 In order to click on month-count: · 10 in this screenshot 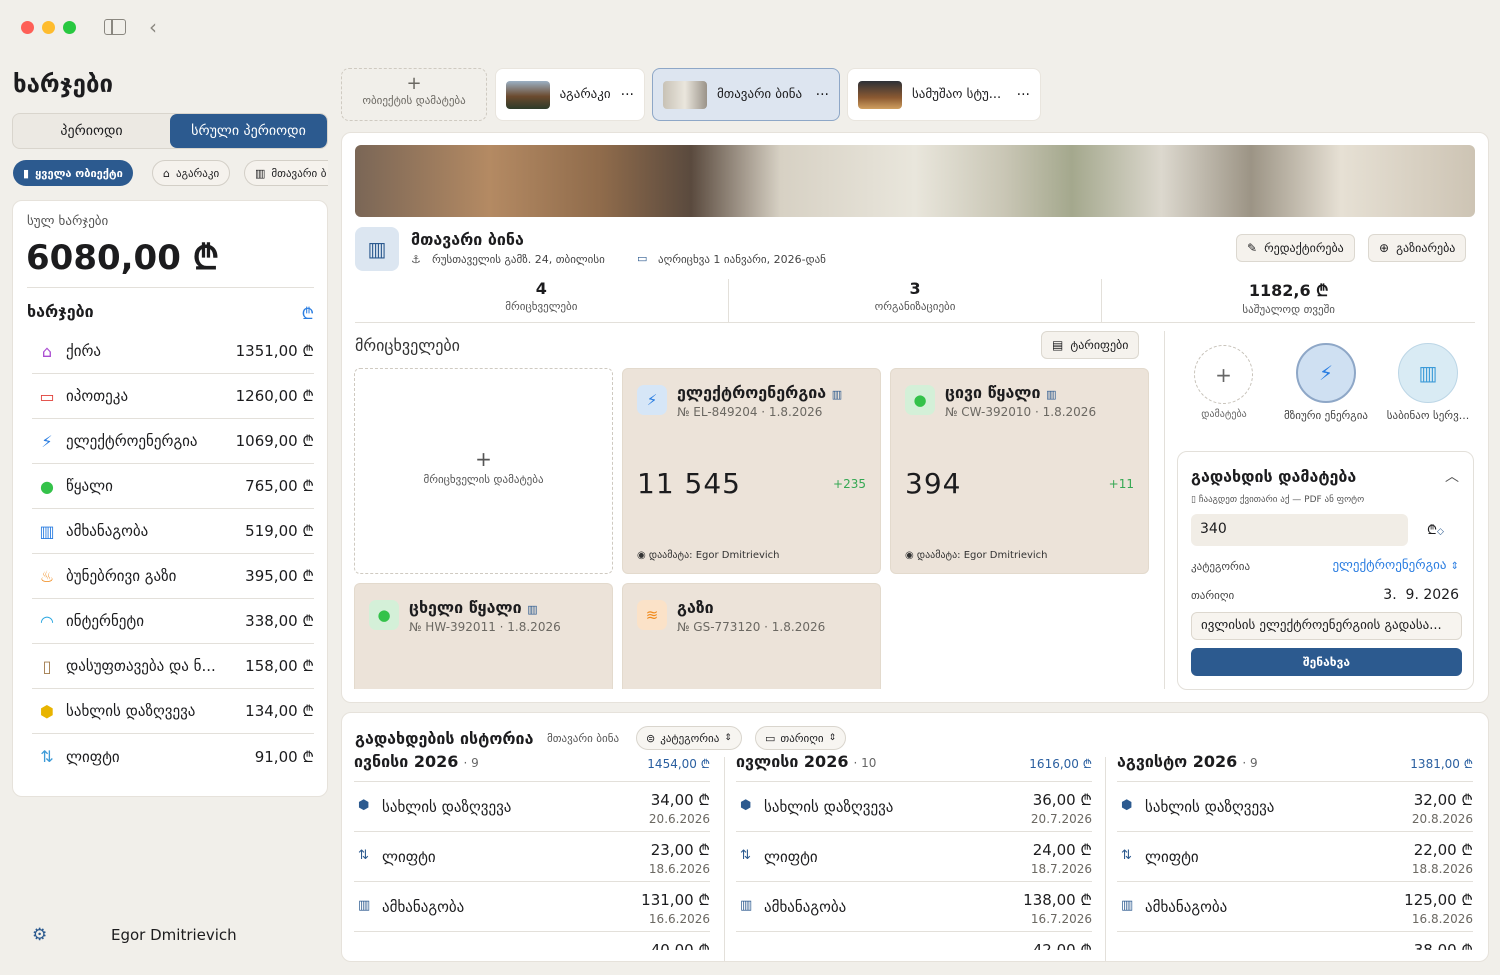, I will do `click(865, 763)`.